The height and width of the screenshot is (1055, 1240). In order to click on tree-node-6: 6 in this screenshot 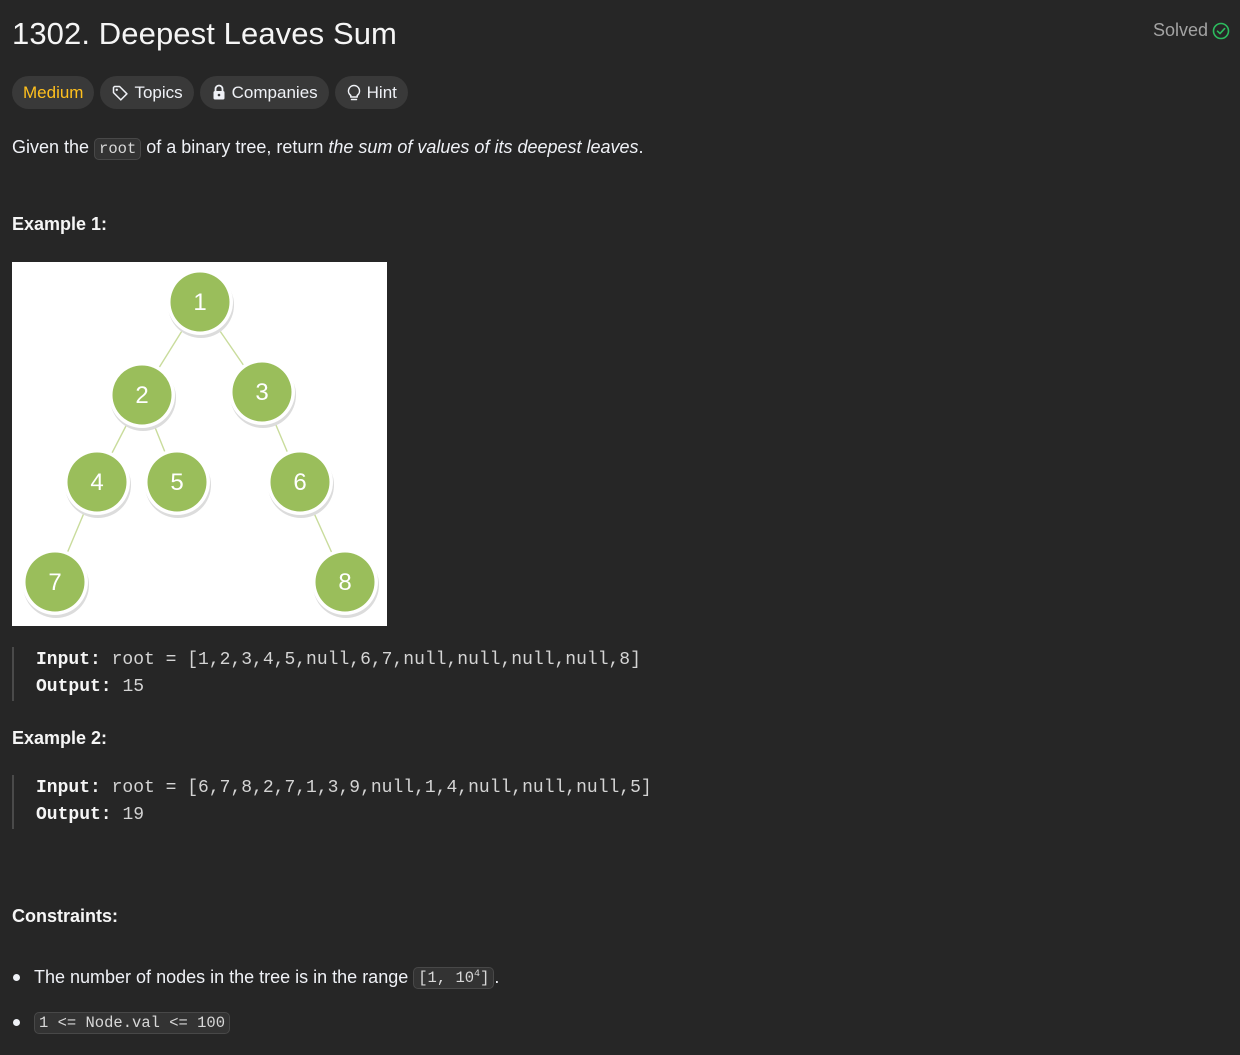, I will do `click(300, 483)`.